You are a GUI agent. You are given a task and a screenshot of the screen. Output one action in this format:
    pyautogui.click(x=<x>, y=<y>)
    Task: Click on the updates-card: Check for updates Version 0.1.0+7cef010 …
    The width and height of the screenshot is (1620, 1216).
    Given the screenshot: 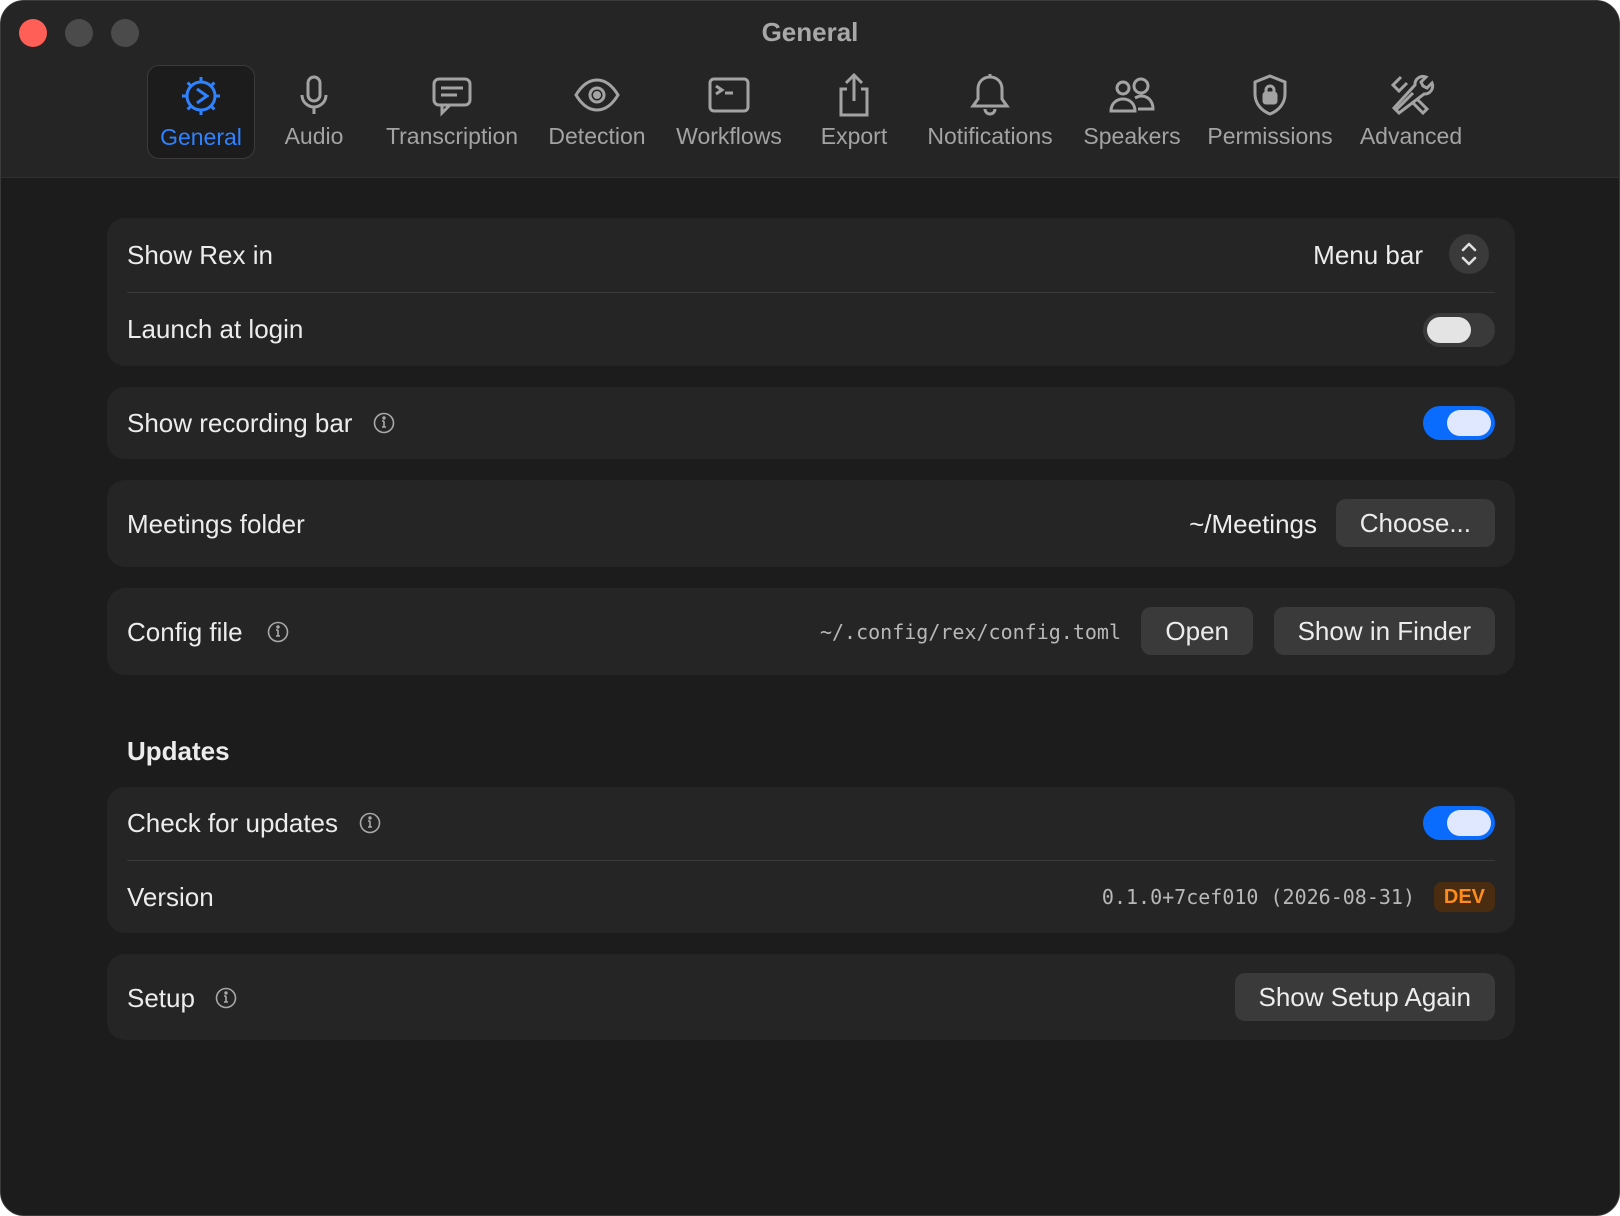 What is the action you would take?
    pyautogui.click(x=811, y=860)
    